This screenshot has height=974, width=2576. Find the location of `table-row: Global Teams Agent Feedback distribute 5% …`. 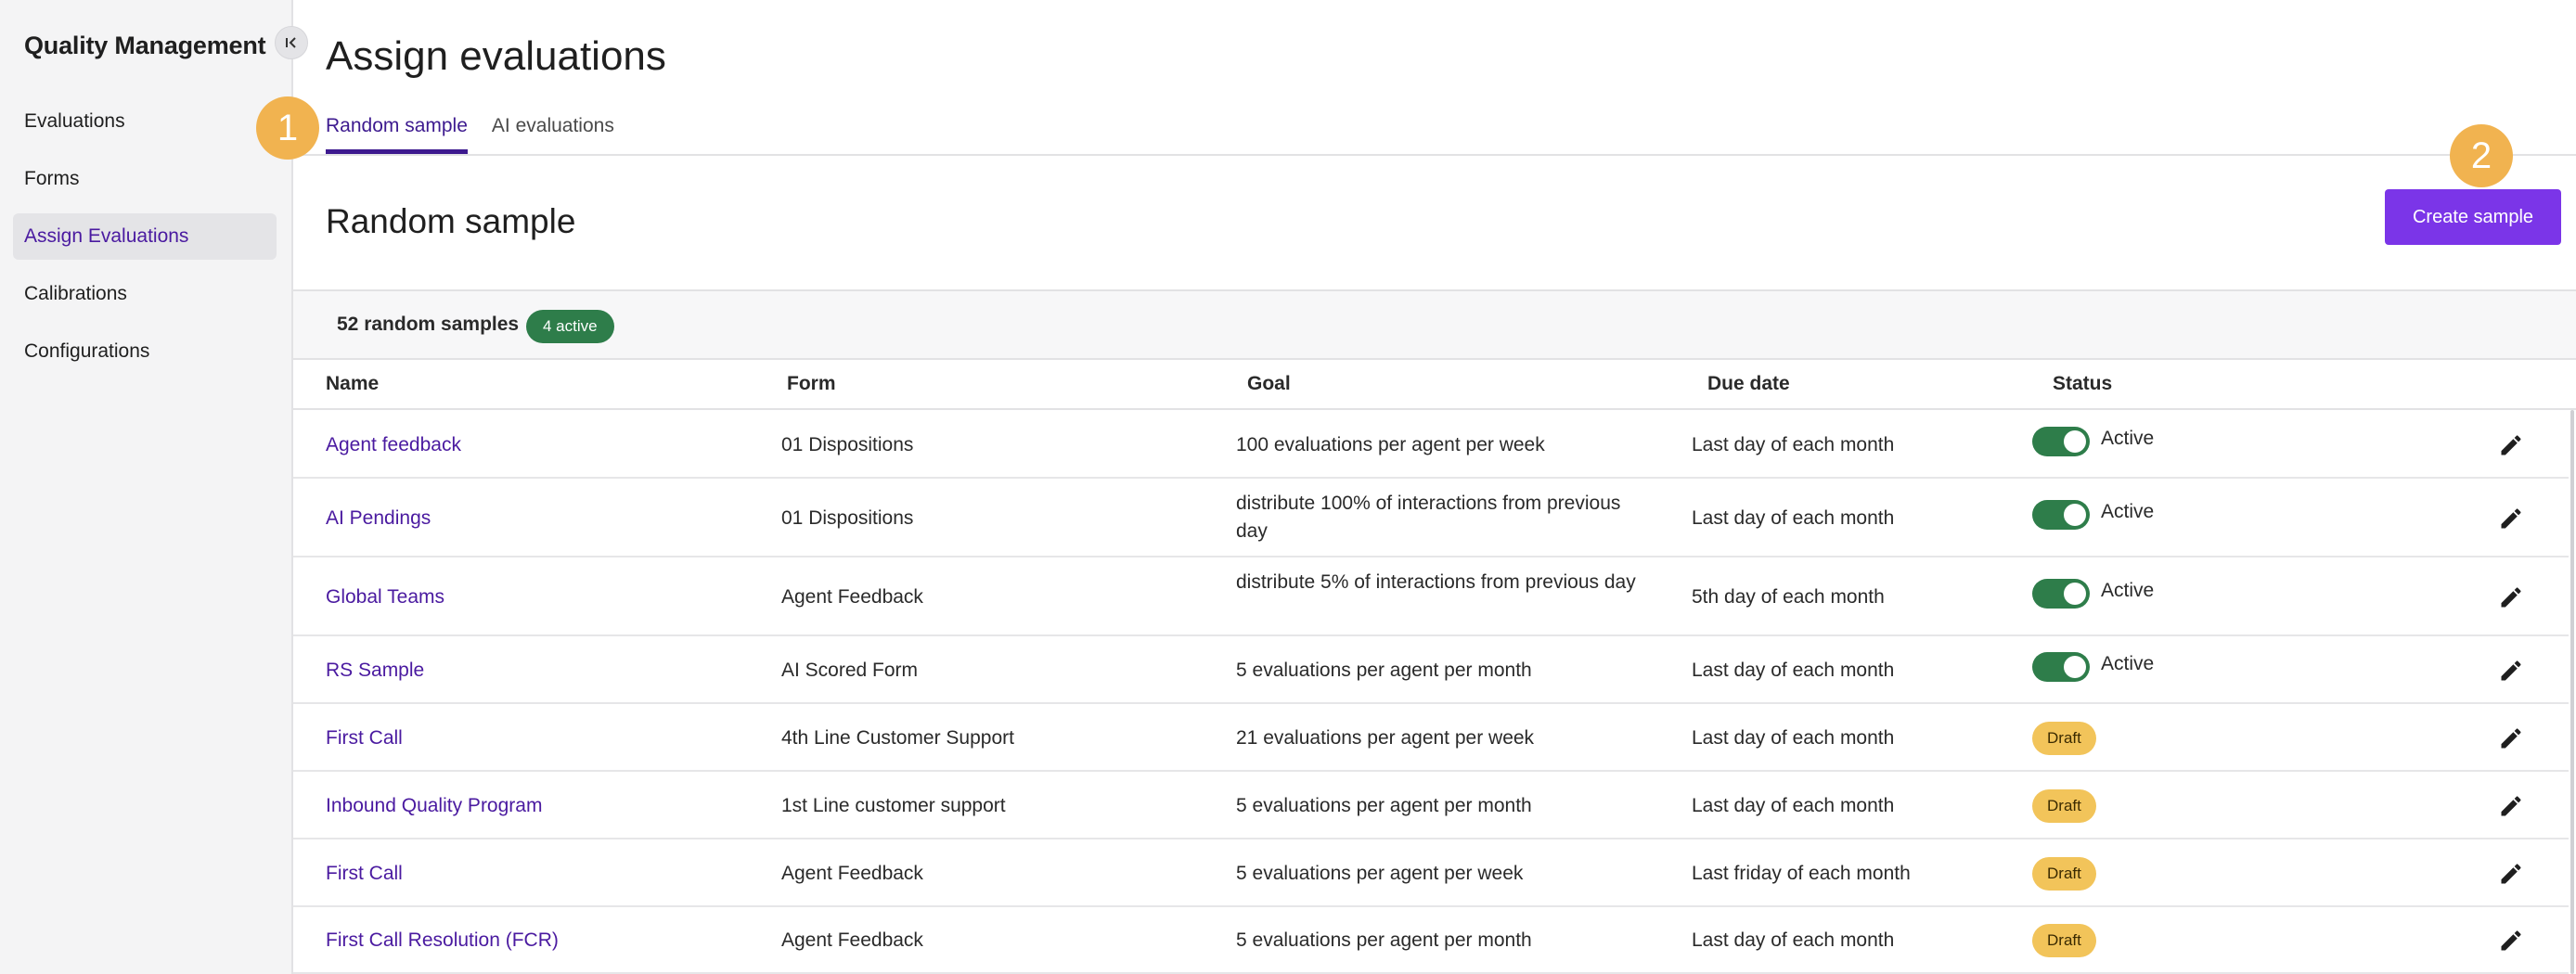

table-row: Global Teams Agent Feedback distribute 5% … is located at coordinates (1431, 596).